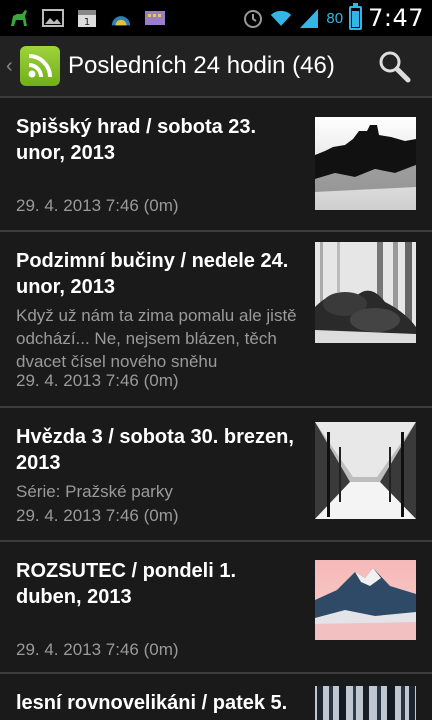 This screenshot has width=432, height=720. I want to click on item-title: ROZSUTEC / pondeli 1. duben, 2013, so click(126, 584).